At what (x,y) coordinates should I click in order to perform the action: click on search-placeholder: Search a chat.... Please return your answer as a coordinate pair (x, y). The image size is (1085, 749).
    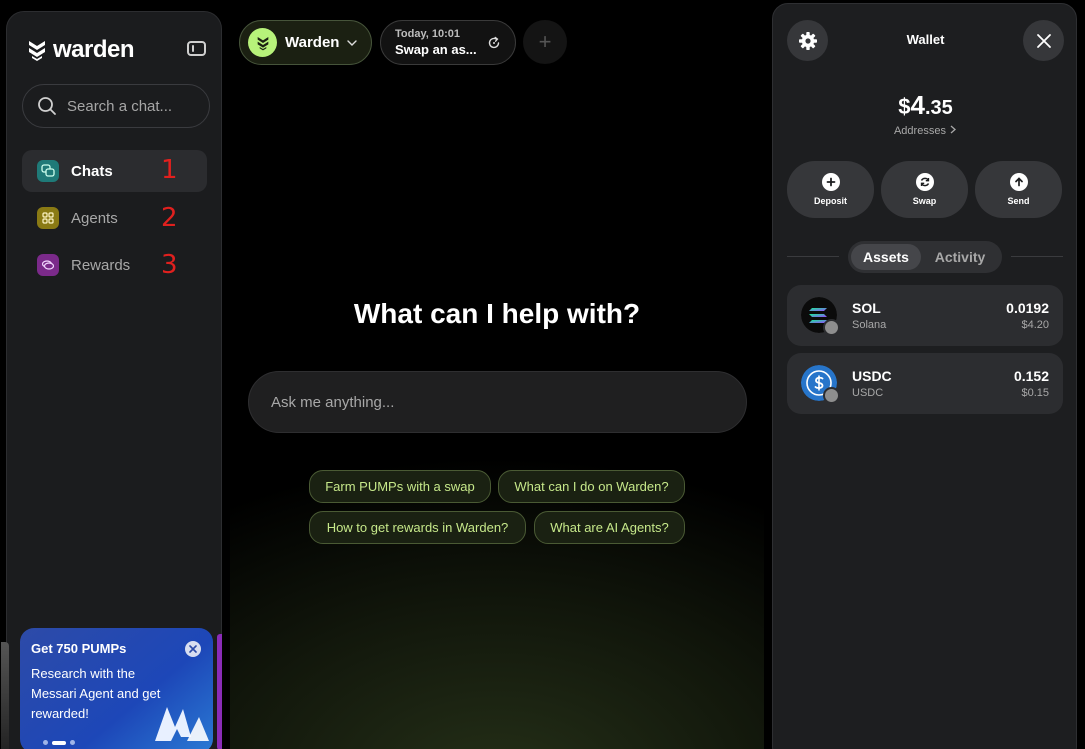
    Looking at the image, I should click on (120, 106).